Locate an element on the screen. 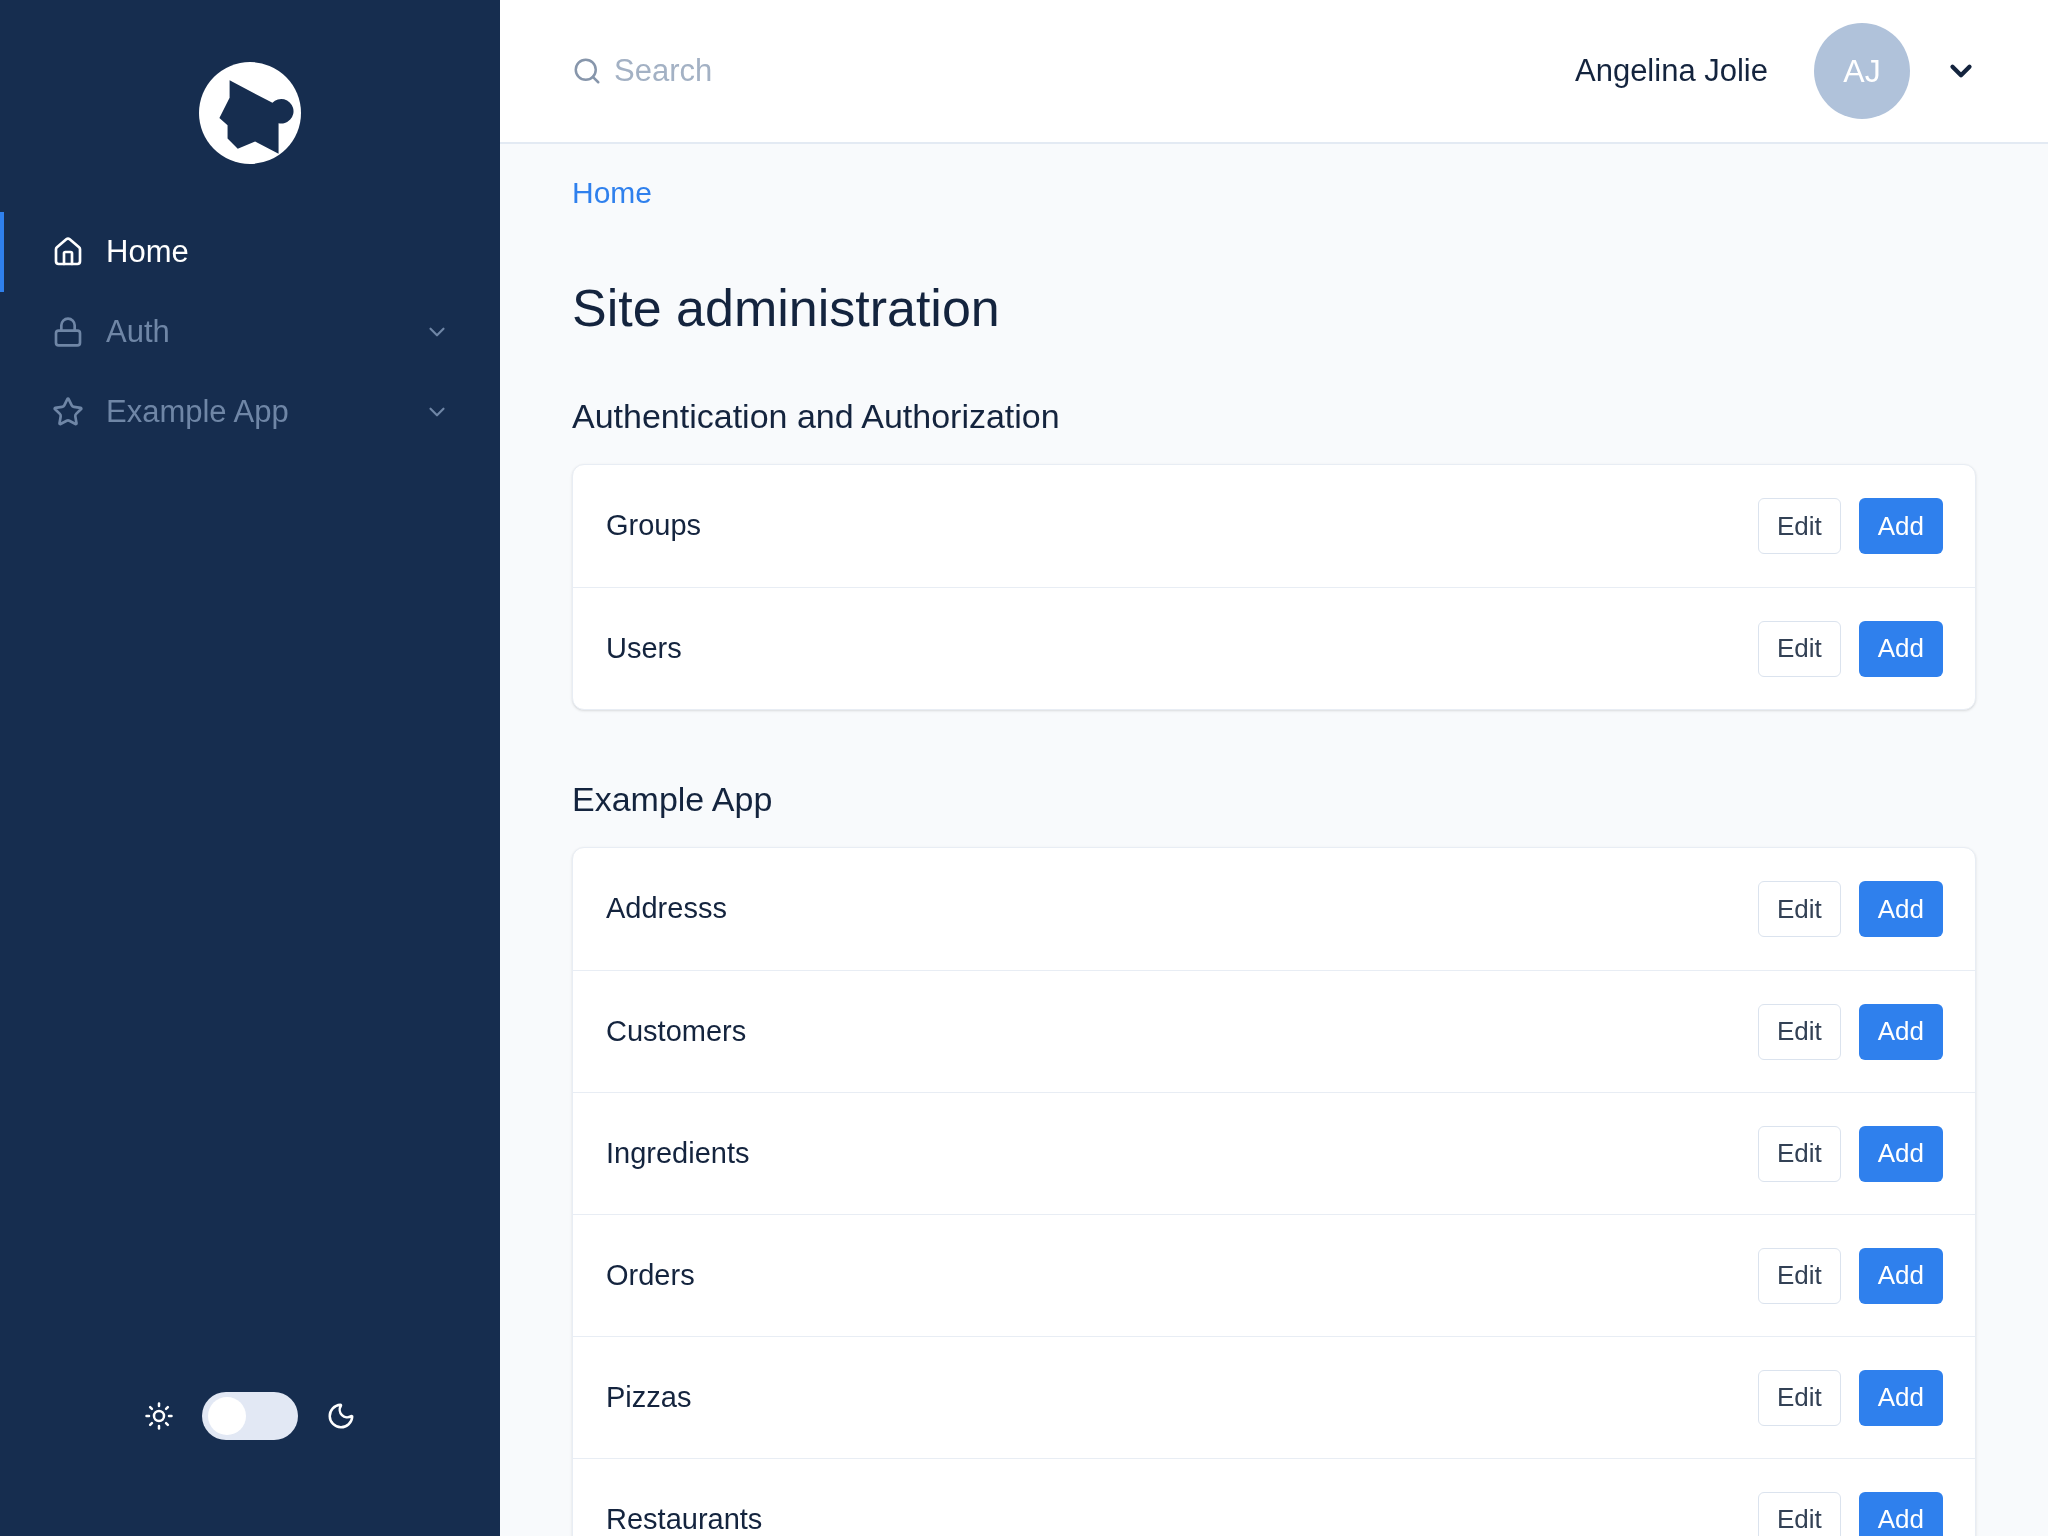  model-name: Pizzas is located at coordinates (649, 1397).